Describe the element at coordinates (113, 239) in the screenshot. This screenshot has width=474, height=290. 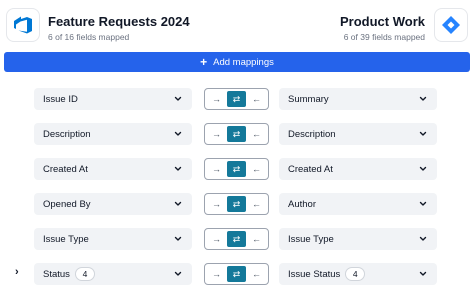
I see `left-field-select: Issue Type` at that location.